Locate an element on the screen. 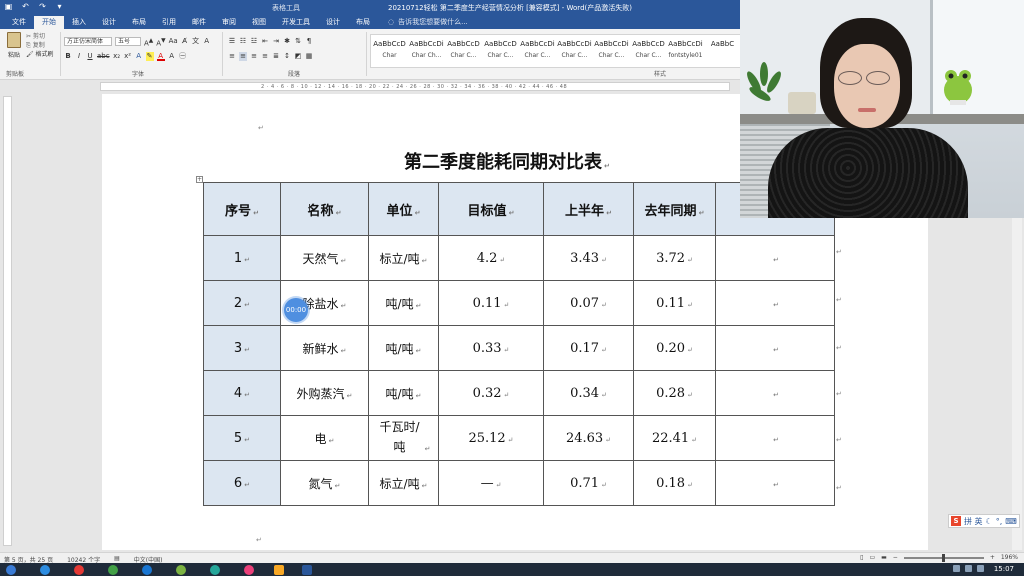 Image resolution: width=1024 pixels, height=576 pixels. highlight-icon: ✎ is located at coordinates (149, 56).